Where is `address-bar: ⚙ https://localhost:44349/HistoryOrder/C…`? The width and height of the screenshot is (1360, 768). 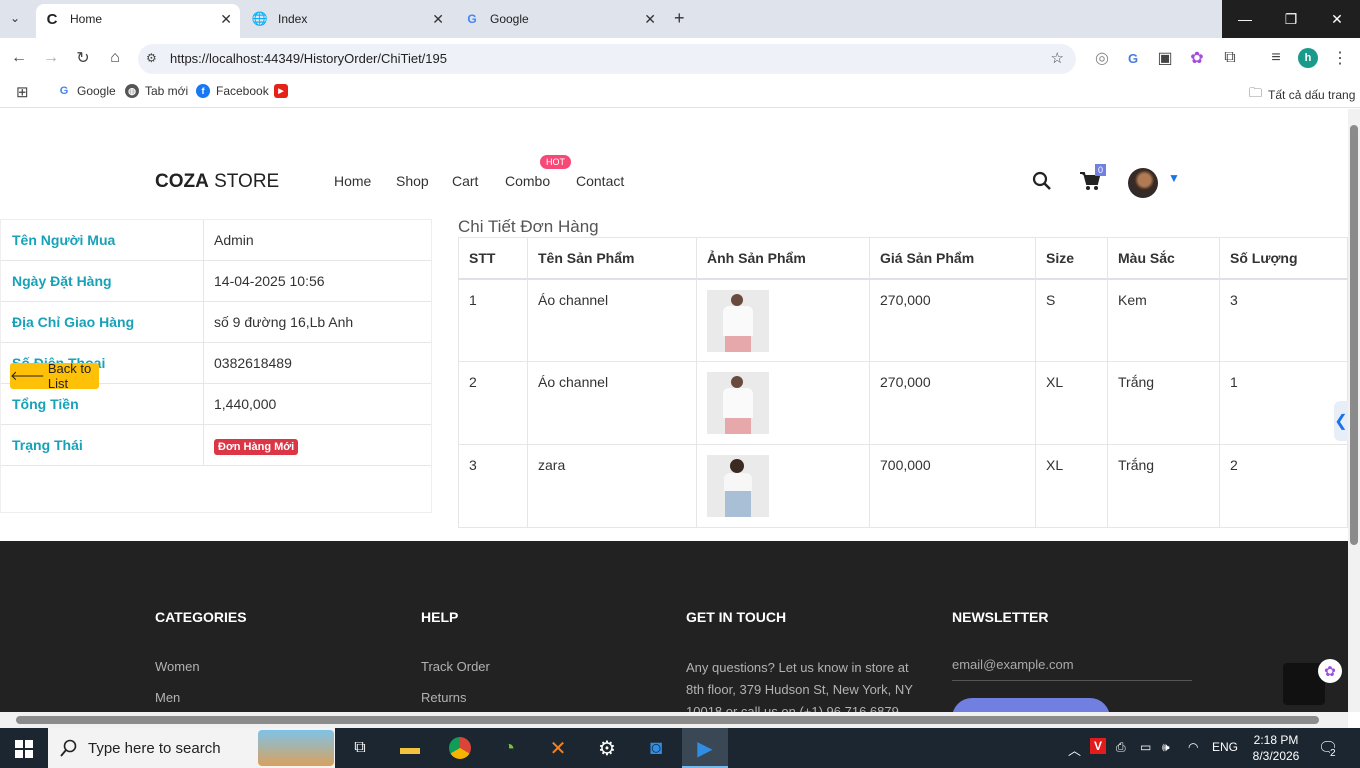
address-bar: ⚙ https://localhost:44349/HistoryOrder/C… is located at coordinates (607, 59).